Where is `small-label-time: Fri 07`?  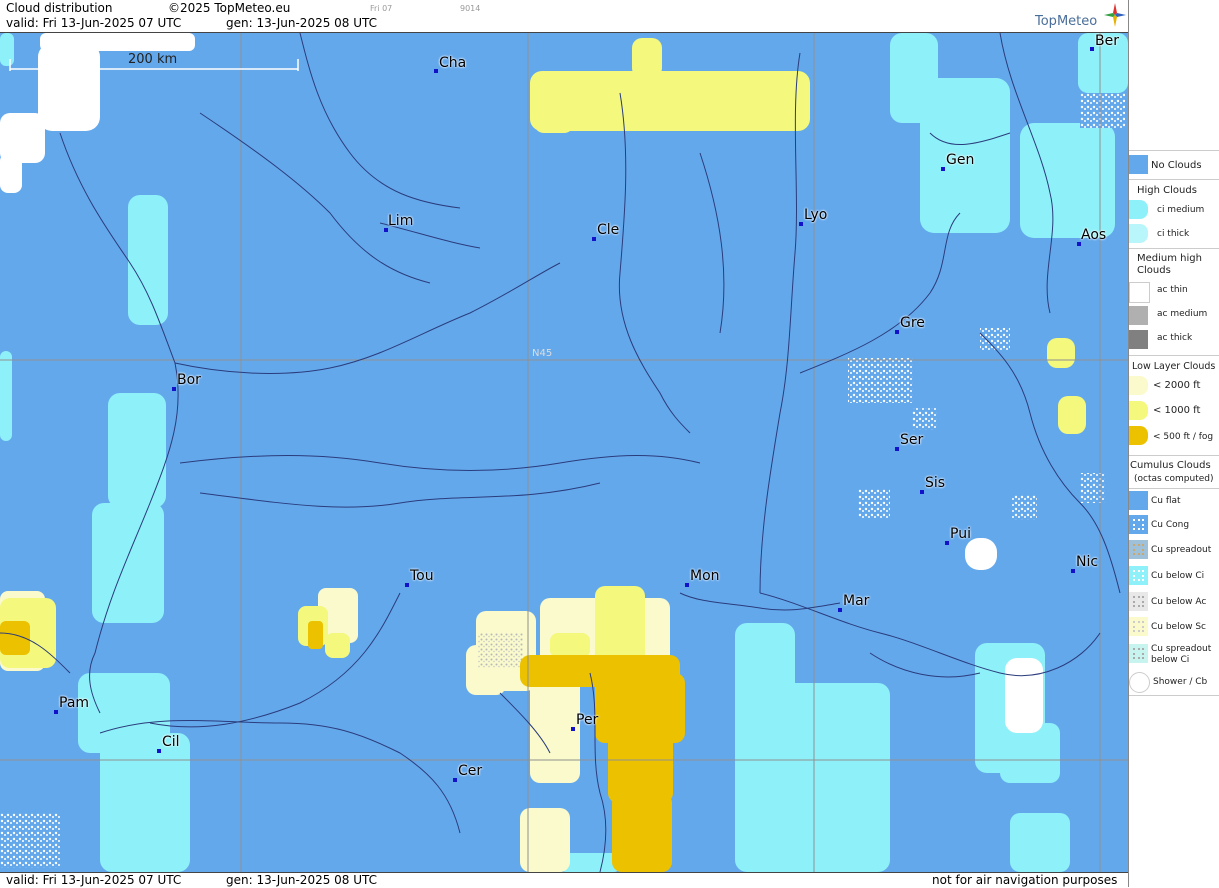
small-label-time: Fri 07 is located at coordinates (381, 8).